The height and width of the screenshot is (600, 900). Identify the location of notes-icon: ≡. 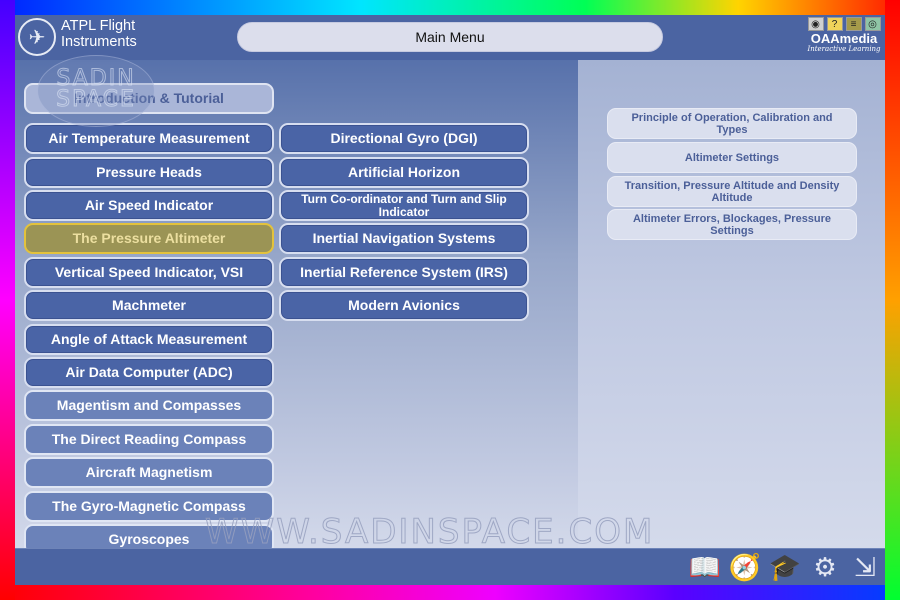
(853, 24).